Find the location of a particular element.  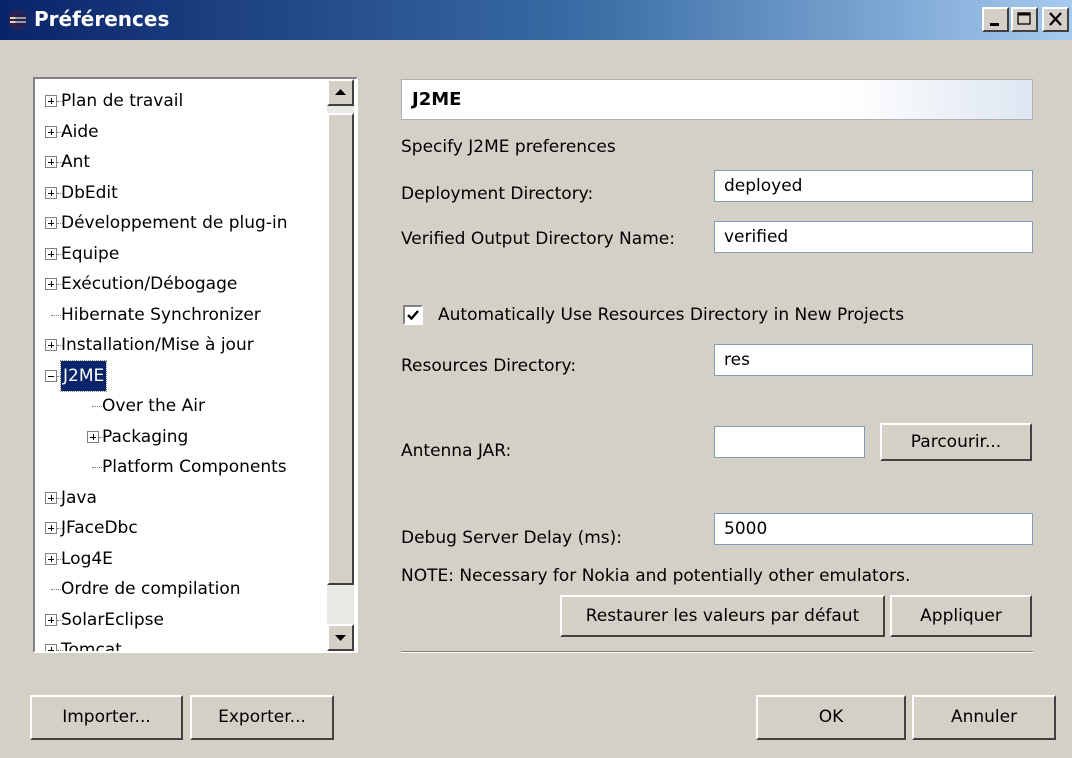

tree-item: Java is located at coordinates (180, 498).